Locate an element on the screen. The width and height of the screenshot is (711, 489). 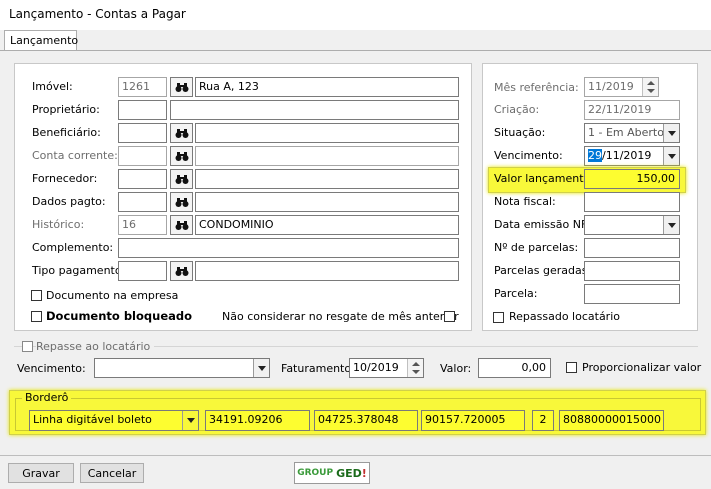
beneficiario-desc-field is located at coordinates (327, 133).